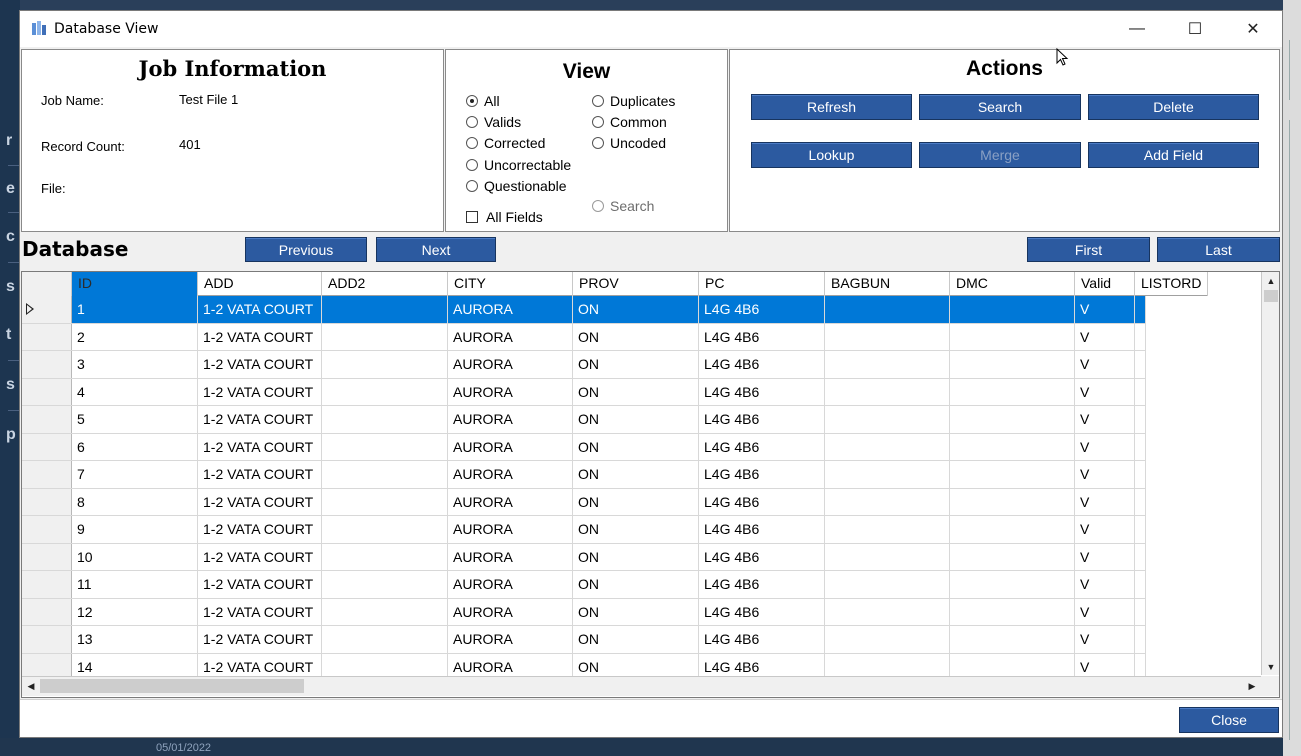 Image resolution: width=1301 pixels, height=756 pixels. What do you see at coordinates (135, 584) in the screenshot?
I see `cell-id: 11` at bounding box center [135, 584].